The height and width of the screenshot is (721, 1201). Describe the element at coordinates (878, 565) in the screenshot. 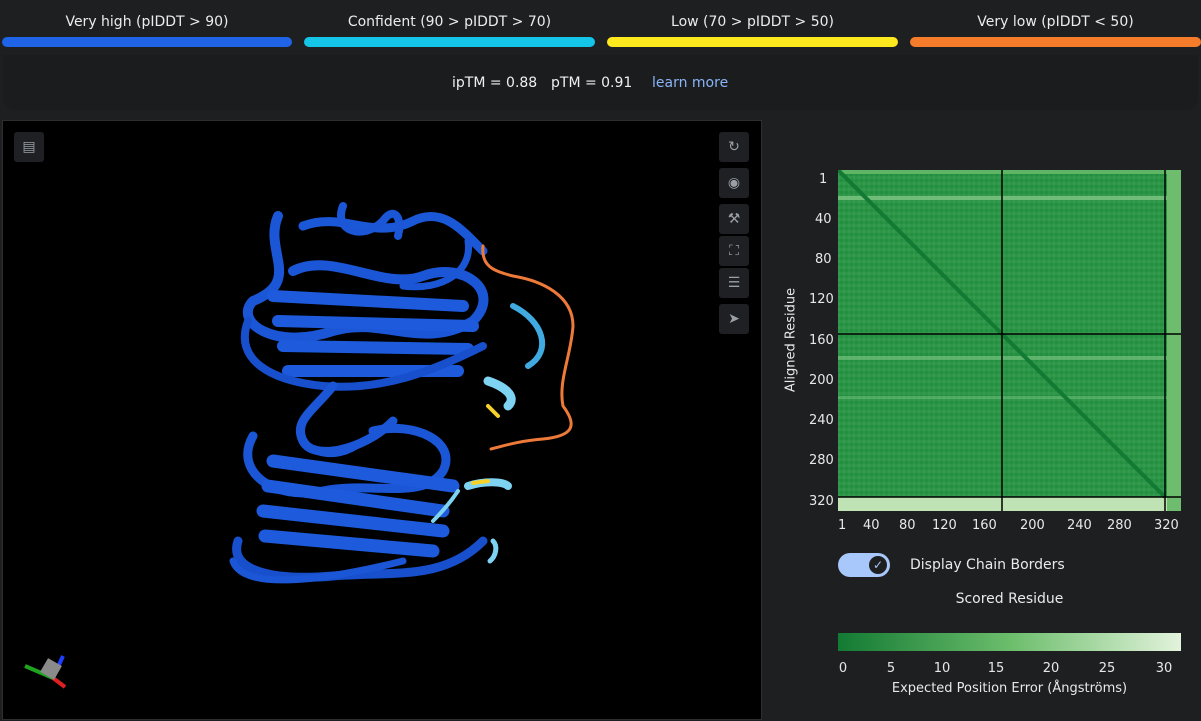

I see `check-icon: ✓` at that location.